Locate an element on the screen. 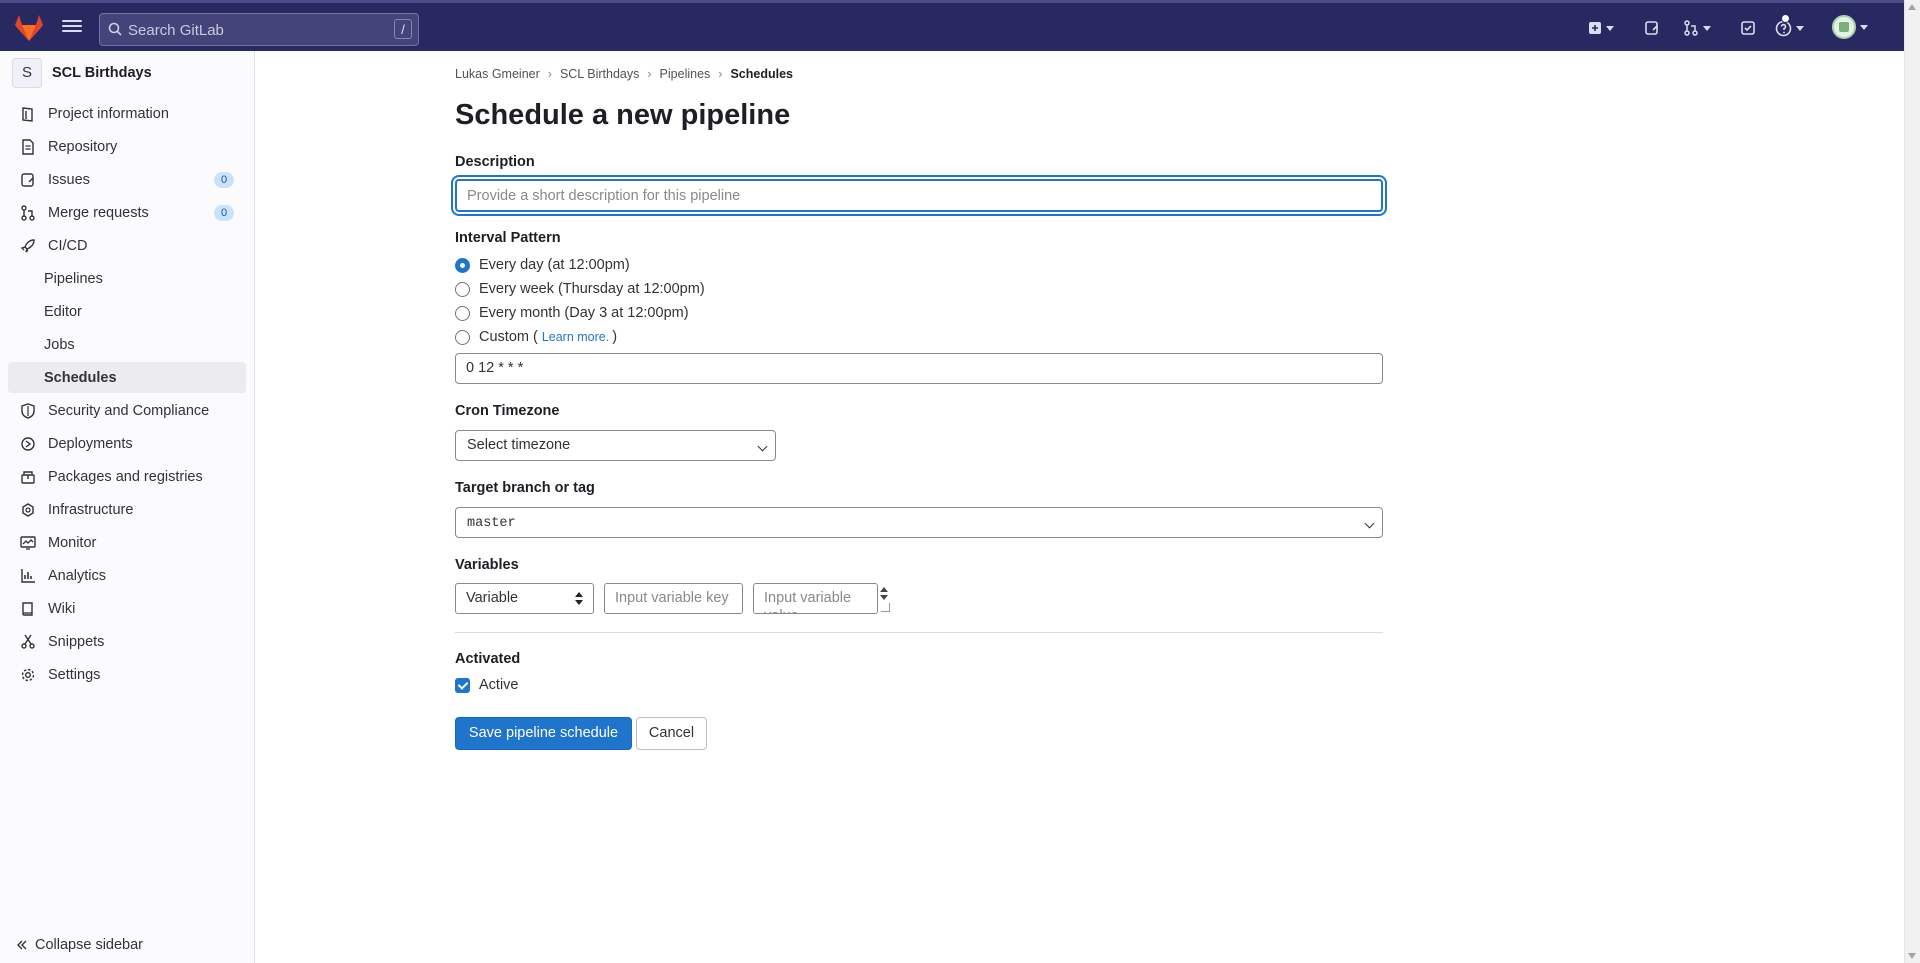 This screenshot has height=963, width=1920. sidebar-item-label: Wiki is located at coordinates (62, 608).